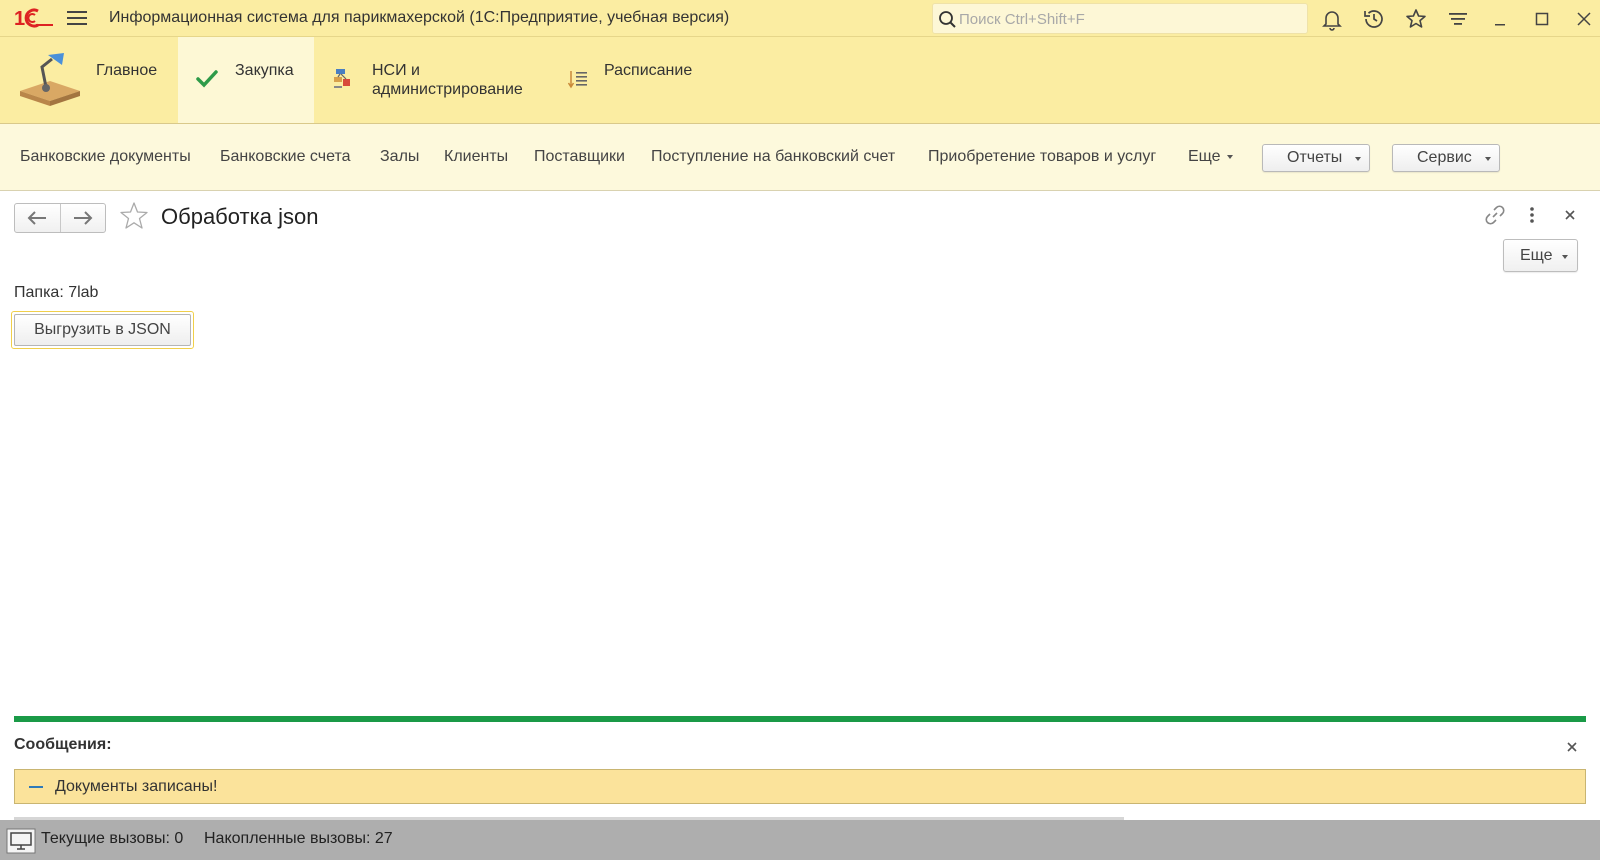  What do you see at coordinates (1570, 215) in the screenshot?
I see `close-form-icon` at bounding box center [1570, 215].